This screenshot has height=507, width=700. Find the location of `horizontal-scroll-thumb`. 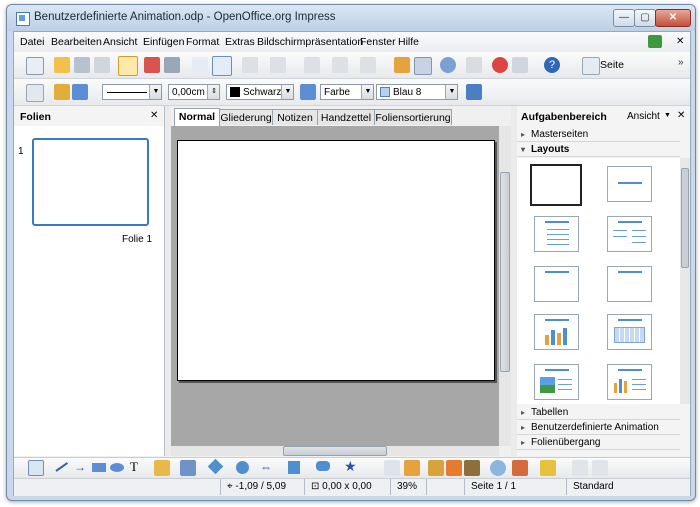

horizontal-scroll-thumb is located at coordinates (335, 451).